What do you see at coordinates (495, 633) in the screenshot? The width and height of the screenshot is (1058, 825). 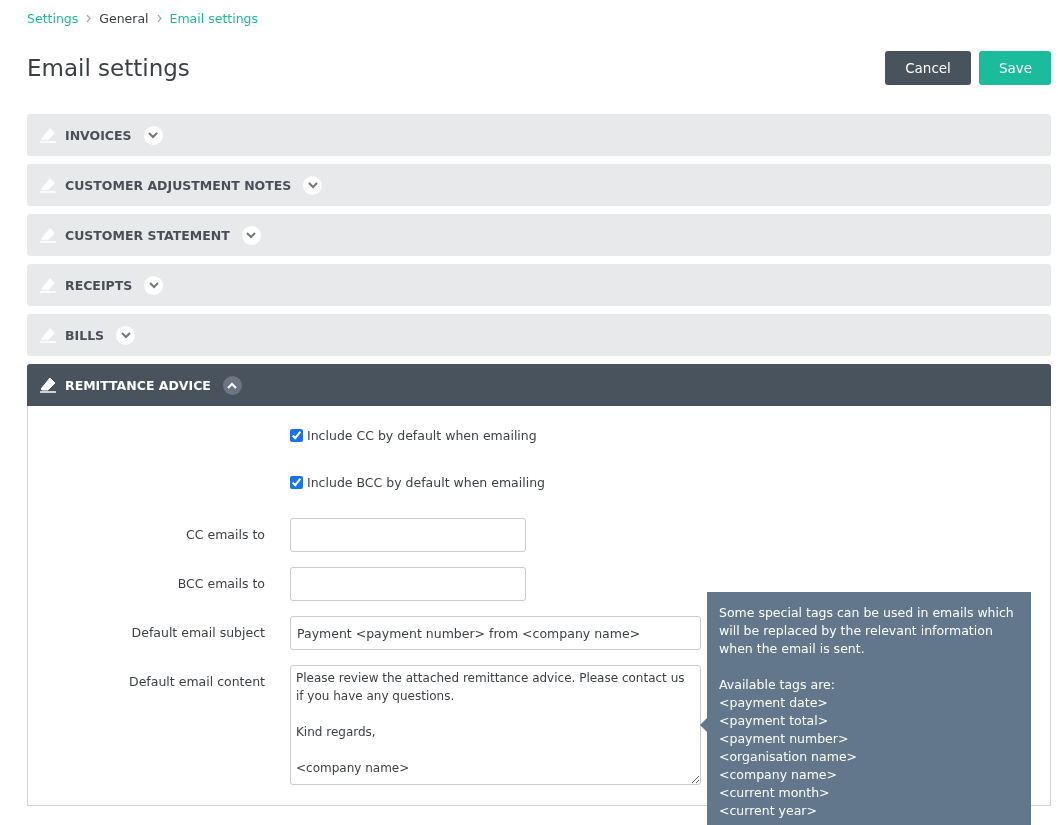 I see `text-field: Payment <payment number> from <company name>` at bounding box center [495, 633].